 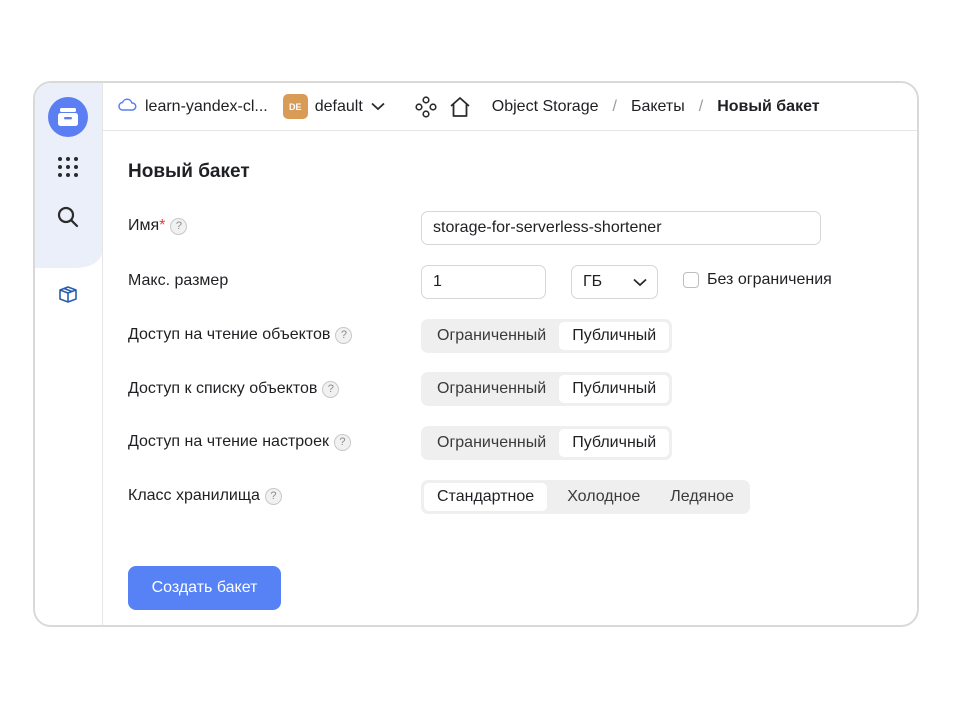 What do you see at coordinates (691, 280) in the screenshot?
I see `checkbox-box` at bounding box center [691, 280].